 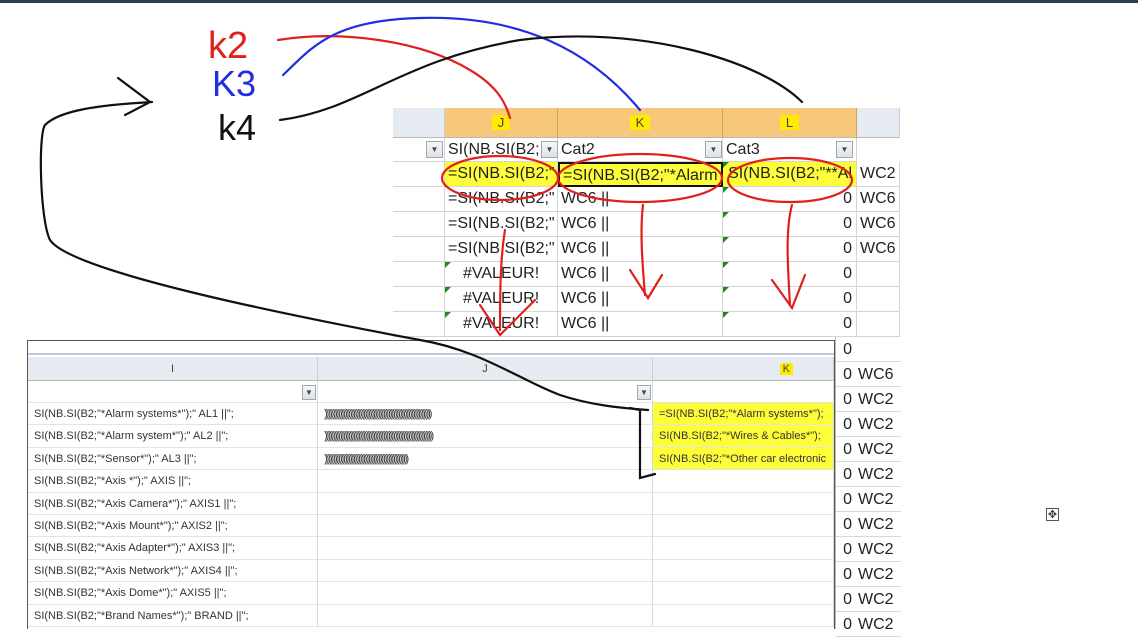 What do you see at coordinates (173, 526) in the screenshot?
I see `table-cell: SI(NB.SI(B2;"*Axis Mount*");" AXIS2 ||";` at bounding box center [173, 526].